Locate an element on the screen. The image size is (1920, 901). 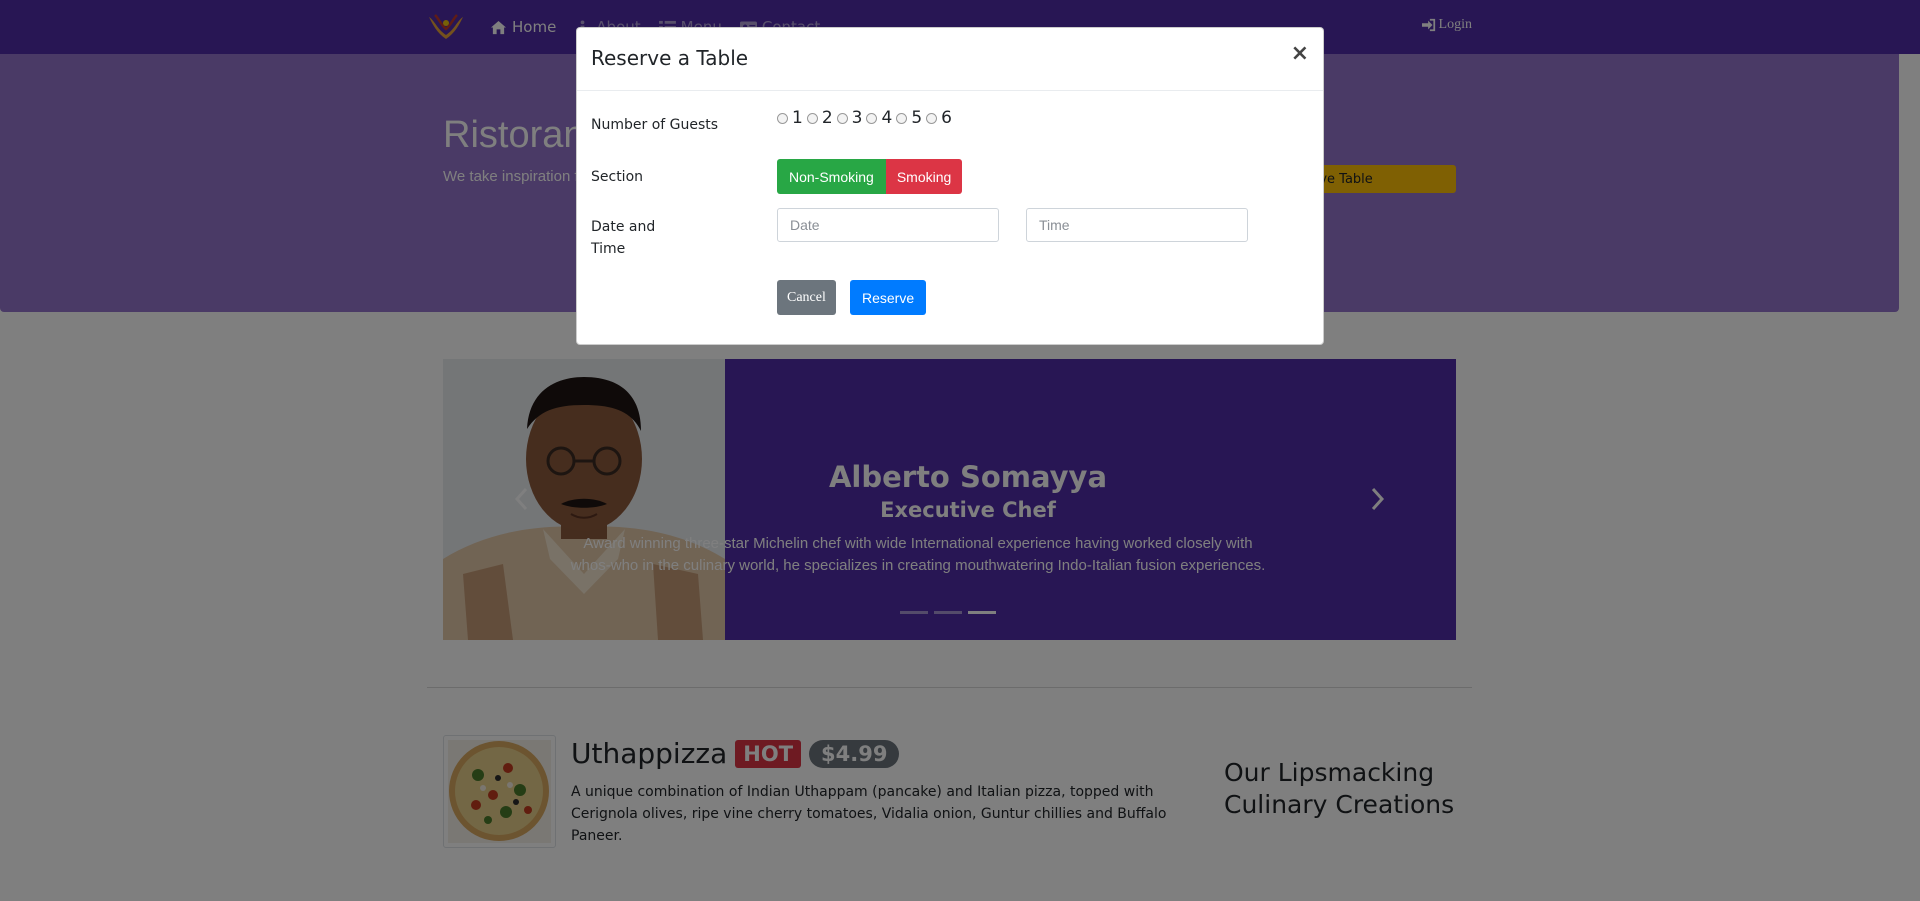
guest-option: 2 is located at coordinates (819, 118).